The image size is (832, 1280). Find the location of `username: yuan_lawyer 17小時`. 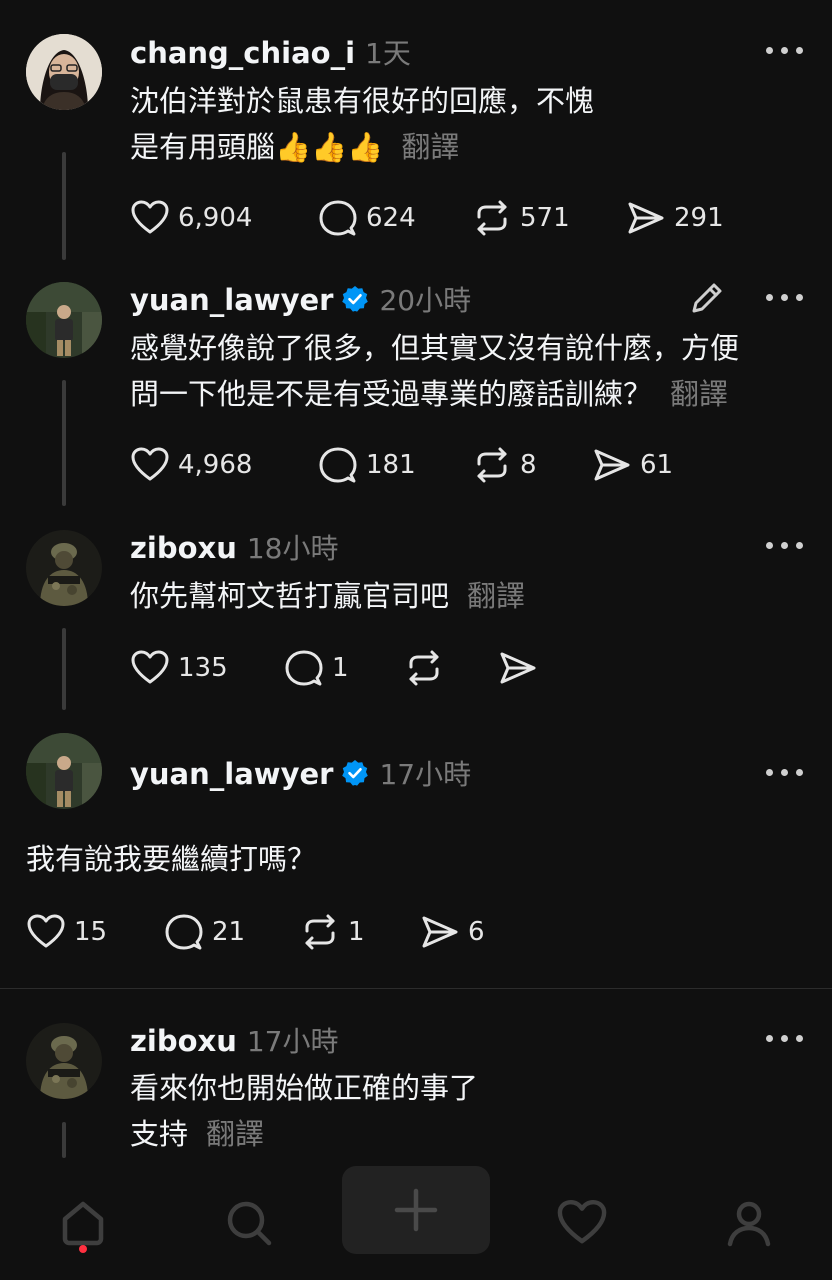

username: yuan_lawyer 17小時 is located at coordinates (300, 773).